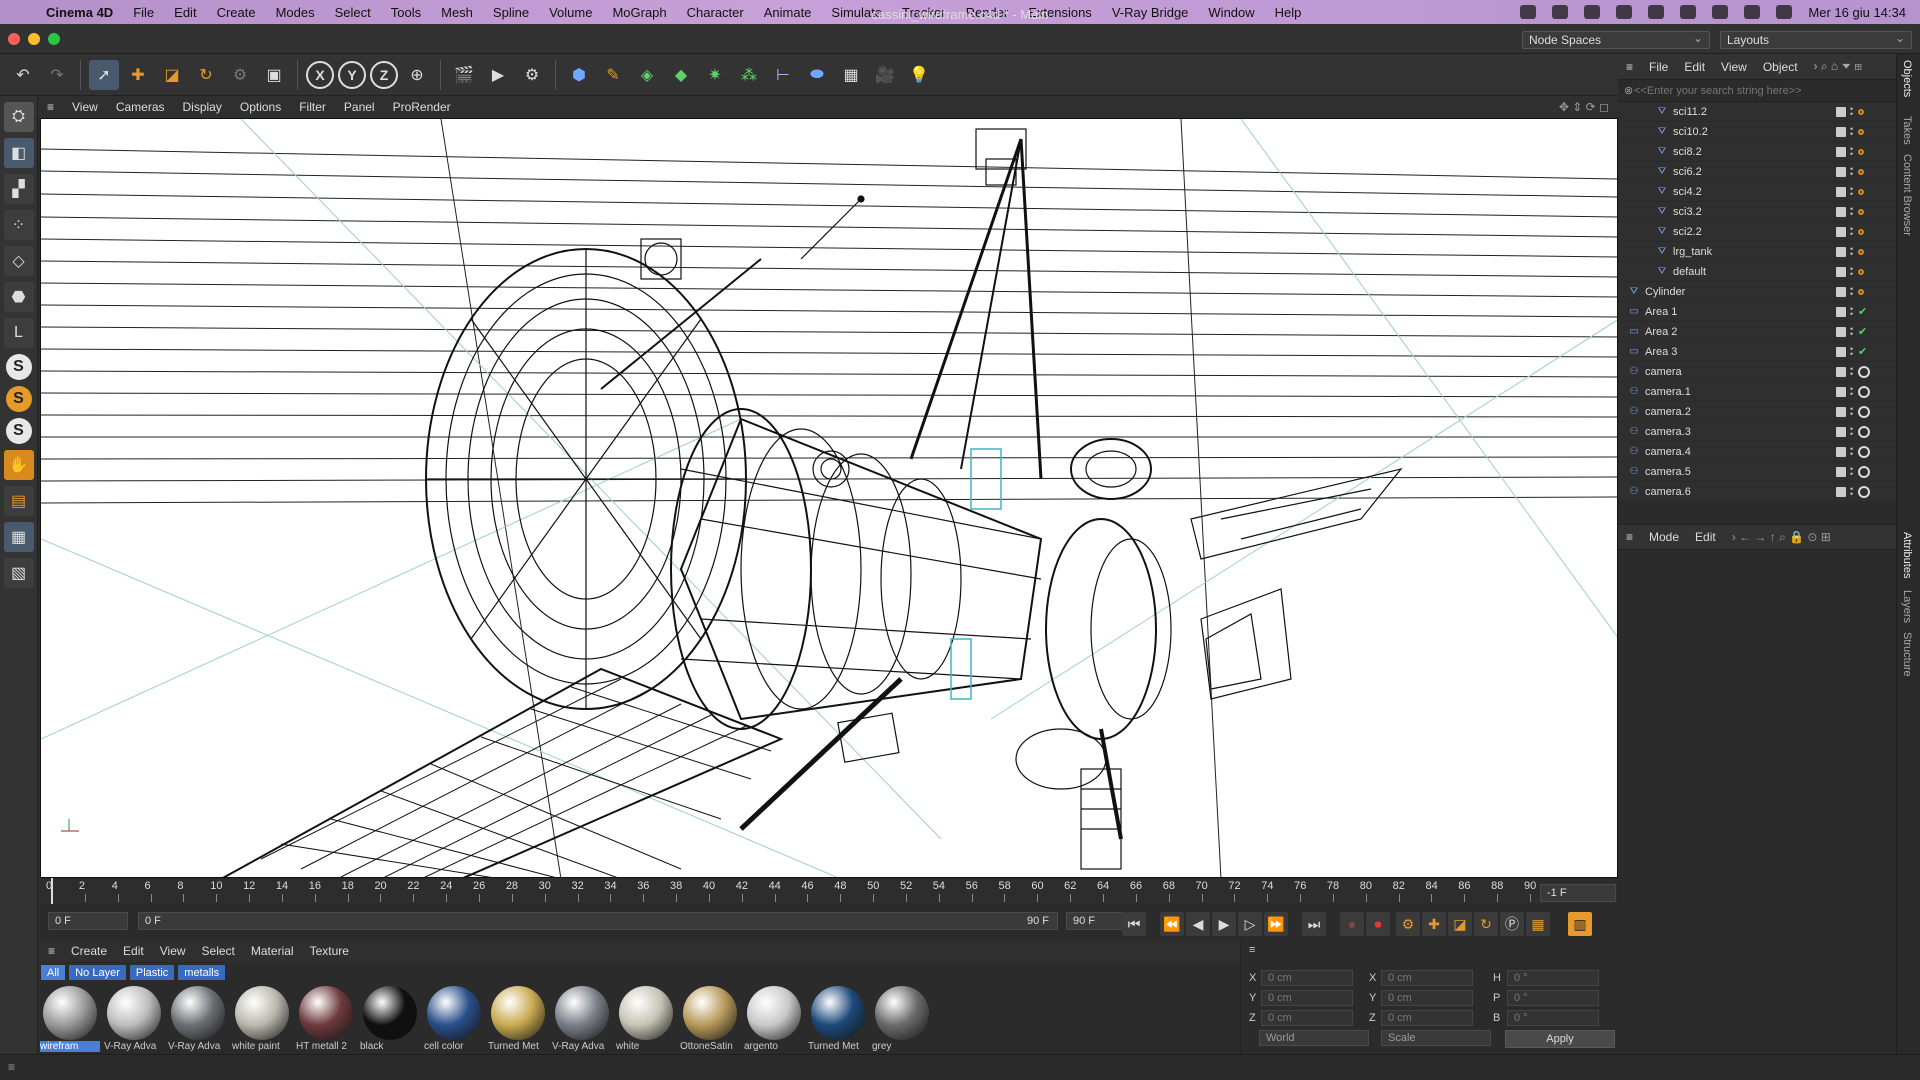 The height and width of the screenshot is (1080, 1920). What do you see at coordinates (326, 1018) in the screenshot?
I see `material-swatch: HT metall 2` at bounding box center [326, 1018].